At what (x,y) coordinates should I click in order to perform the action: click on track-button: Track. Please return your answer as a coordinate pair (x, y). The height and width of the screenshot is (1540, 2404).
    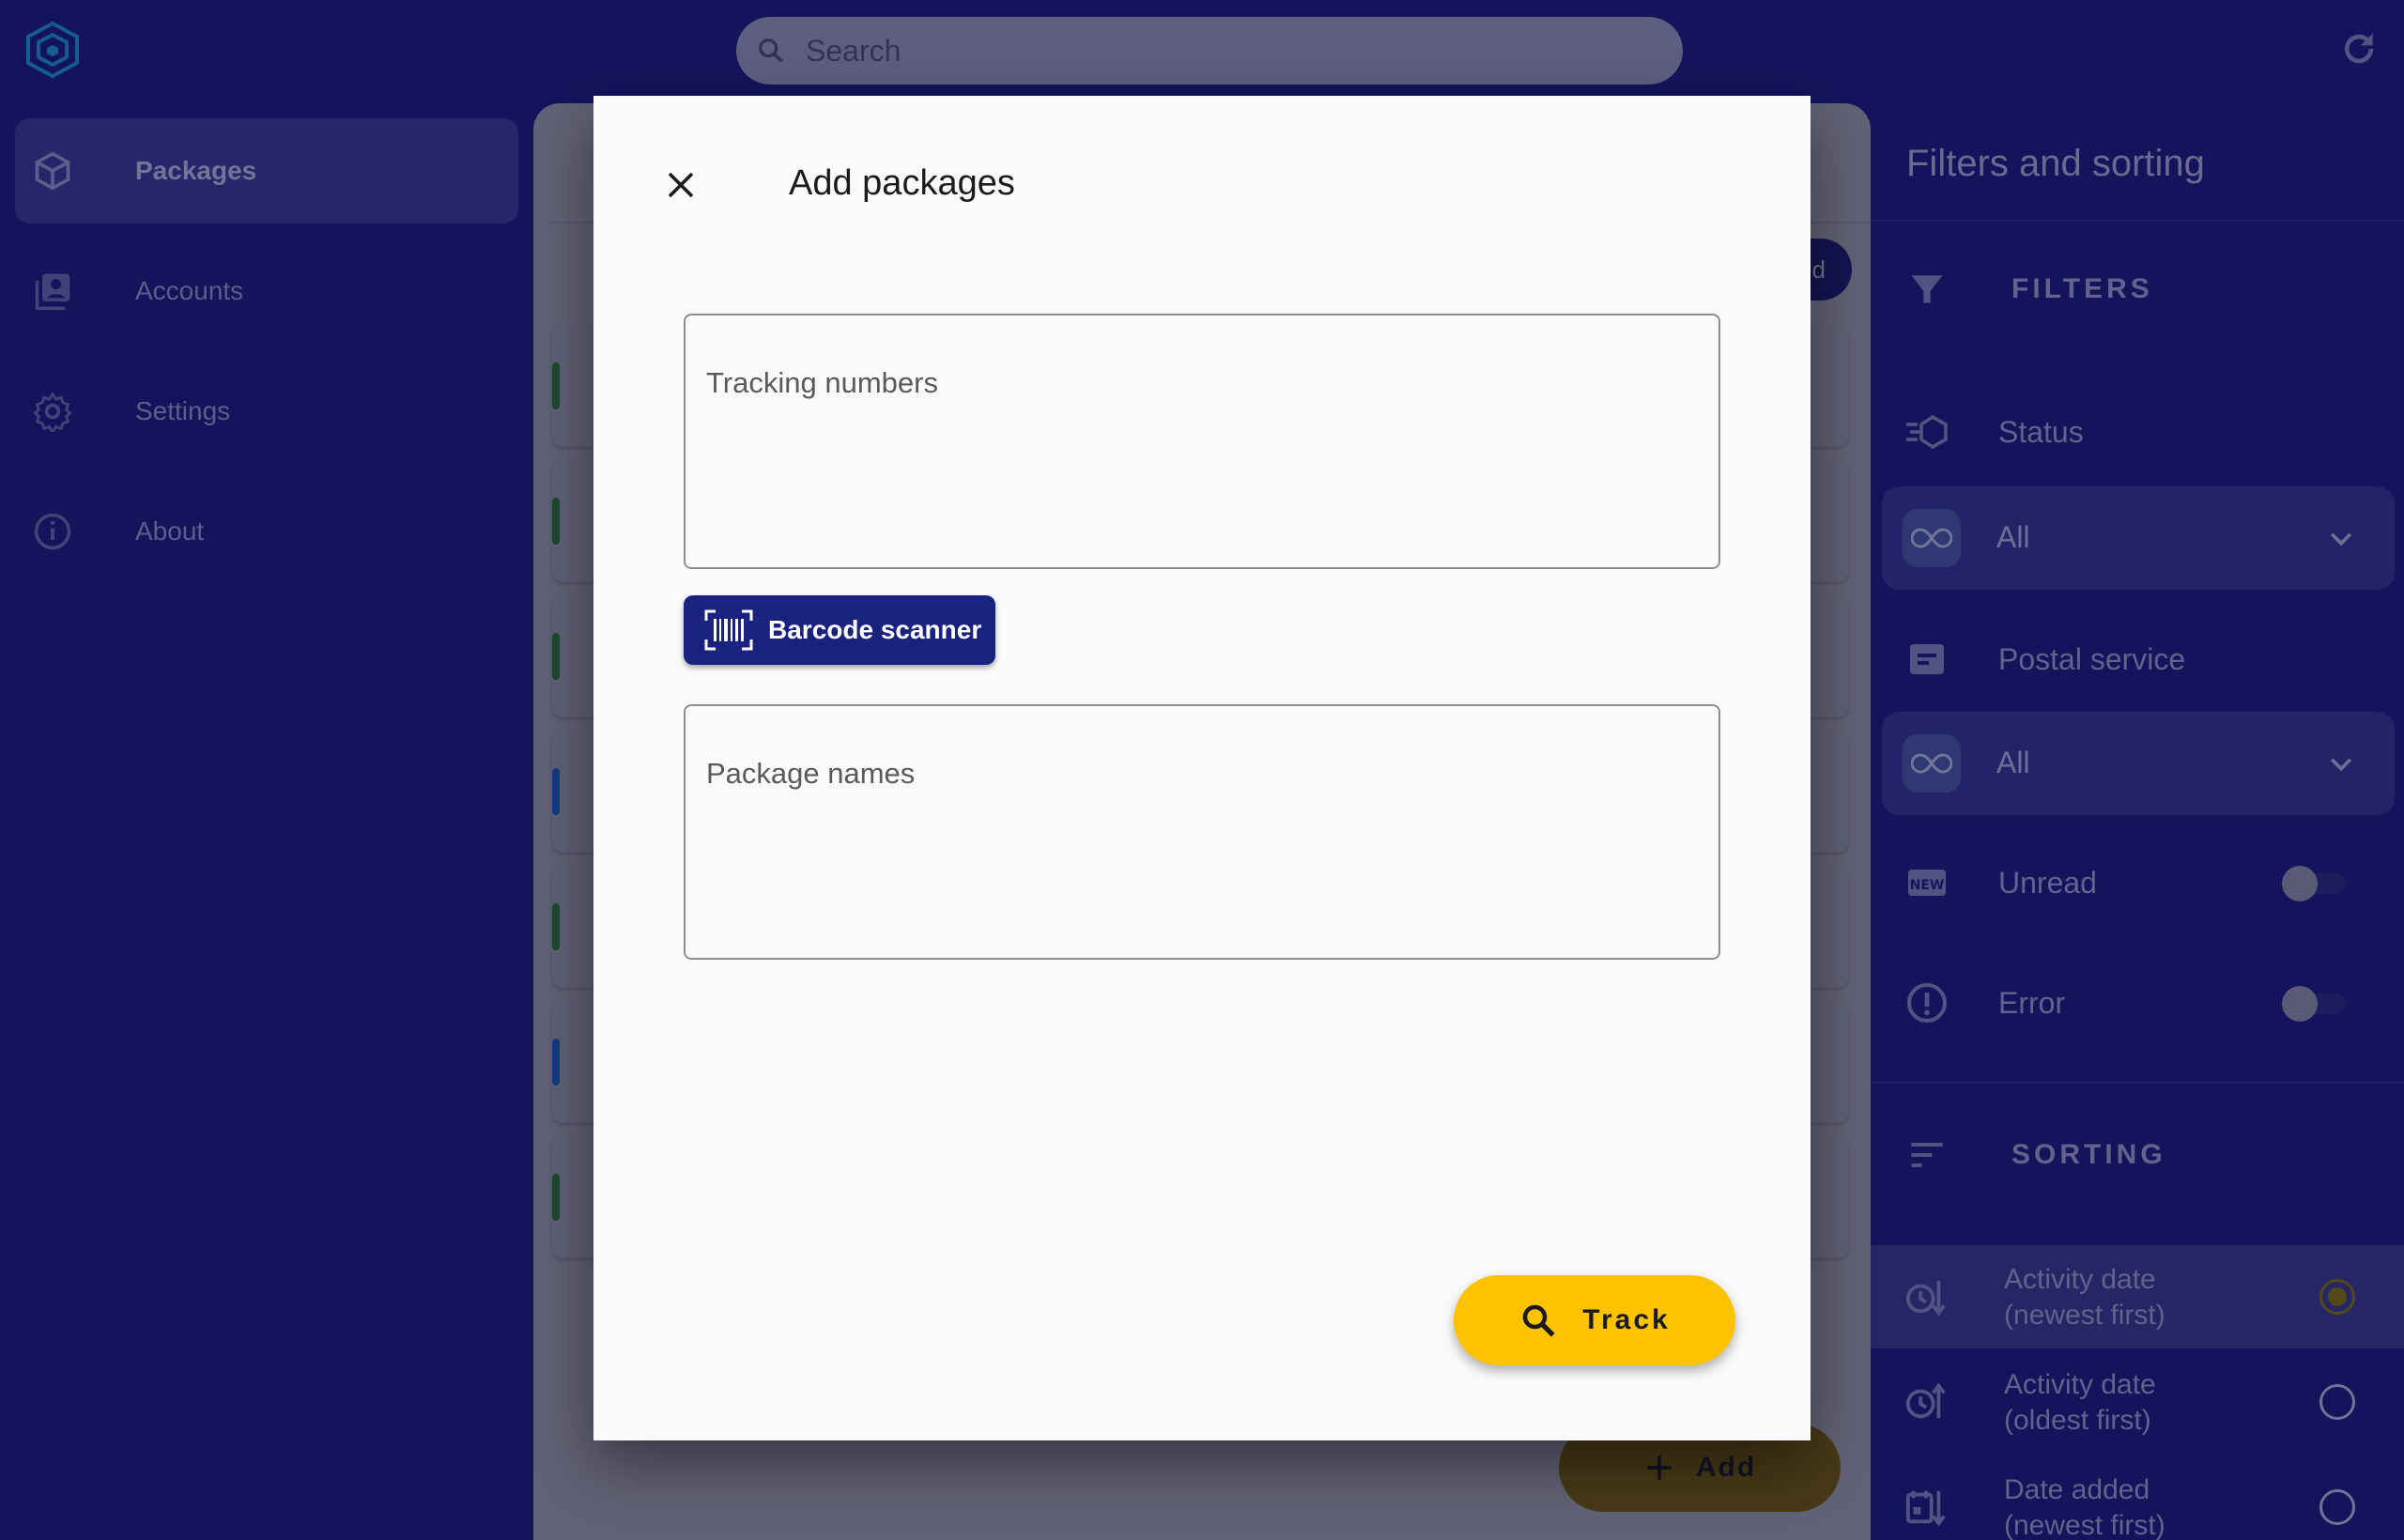
    Looking at the image, I should click on (1594, 1320).